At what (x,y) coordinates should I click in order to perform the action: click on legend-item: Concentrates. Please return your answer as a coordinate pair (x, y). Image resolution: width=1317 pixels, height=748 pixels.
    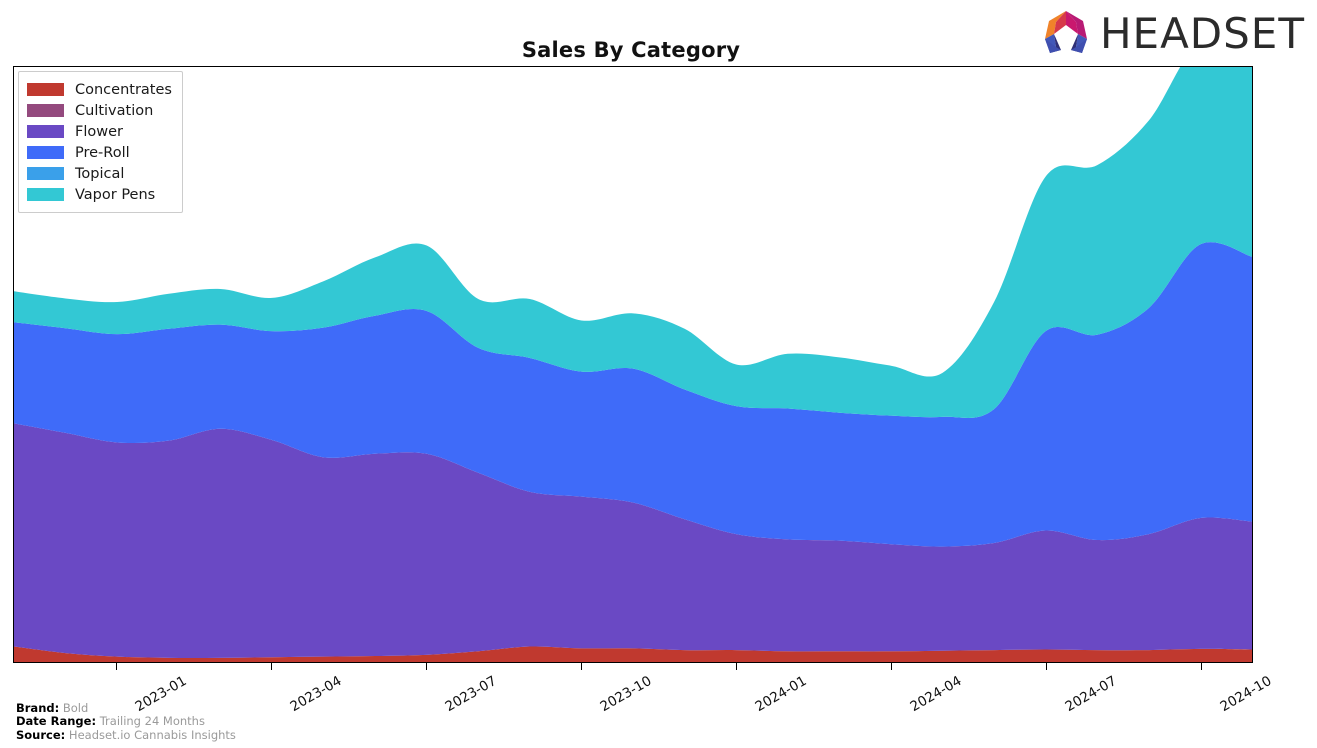
    Looking at the image, I should click on (99, 89).